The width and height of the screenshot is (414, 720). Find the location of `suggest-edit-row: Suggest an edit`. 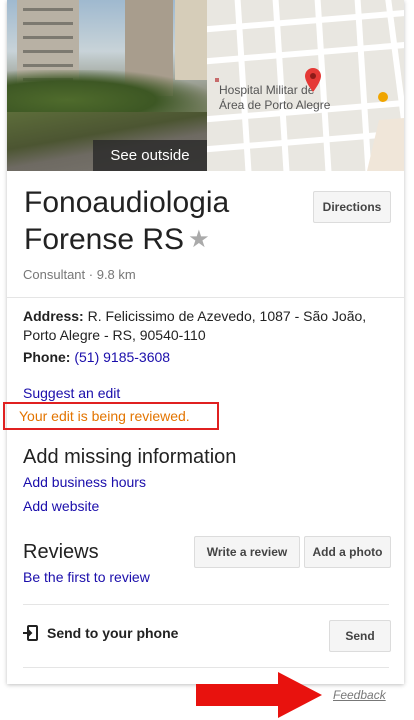

suggest-edit-row: Suggest an edit is located at coordinates (71, 393).